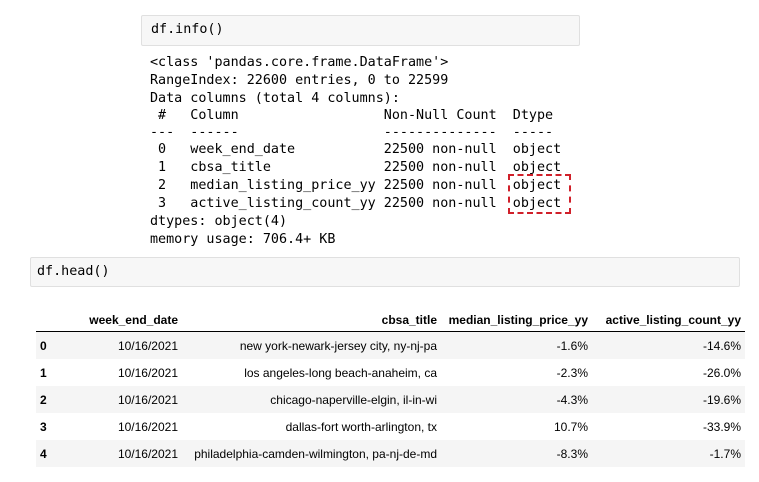  Describe the element at coordinates (572, 372) in the screenshot. I see `cell-median-listing-price-yy: -2.3%` at that location.